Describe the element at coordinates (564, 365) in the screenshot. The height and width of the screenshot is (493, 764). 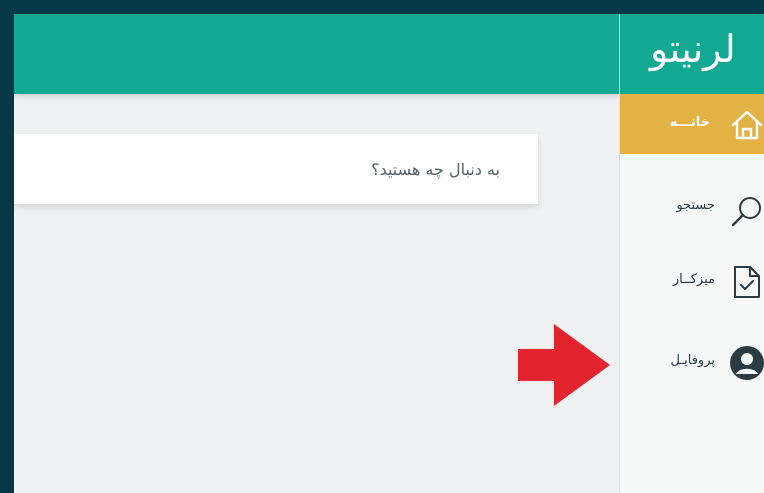
I see `red-arrow-icon` at that location.